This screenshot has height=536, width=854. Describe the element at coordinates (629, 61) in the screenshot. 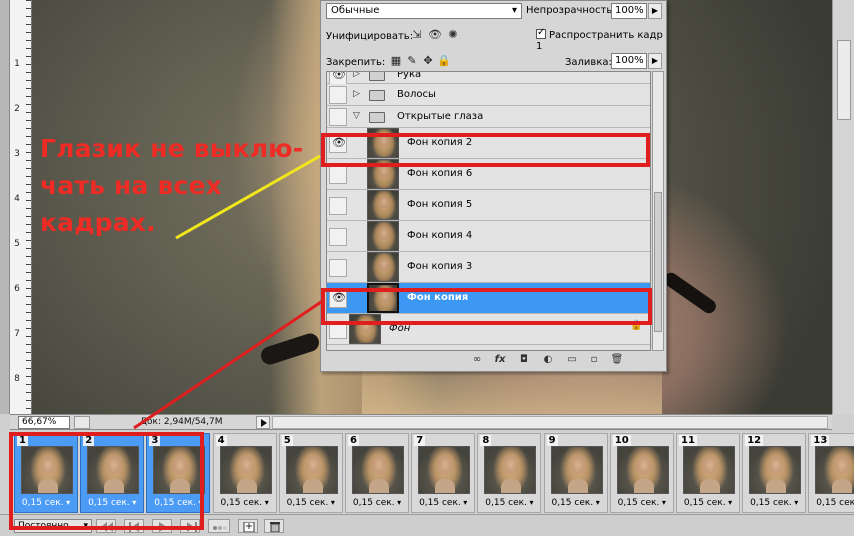

I see `fill-field: 100%` at that location.